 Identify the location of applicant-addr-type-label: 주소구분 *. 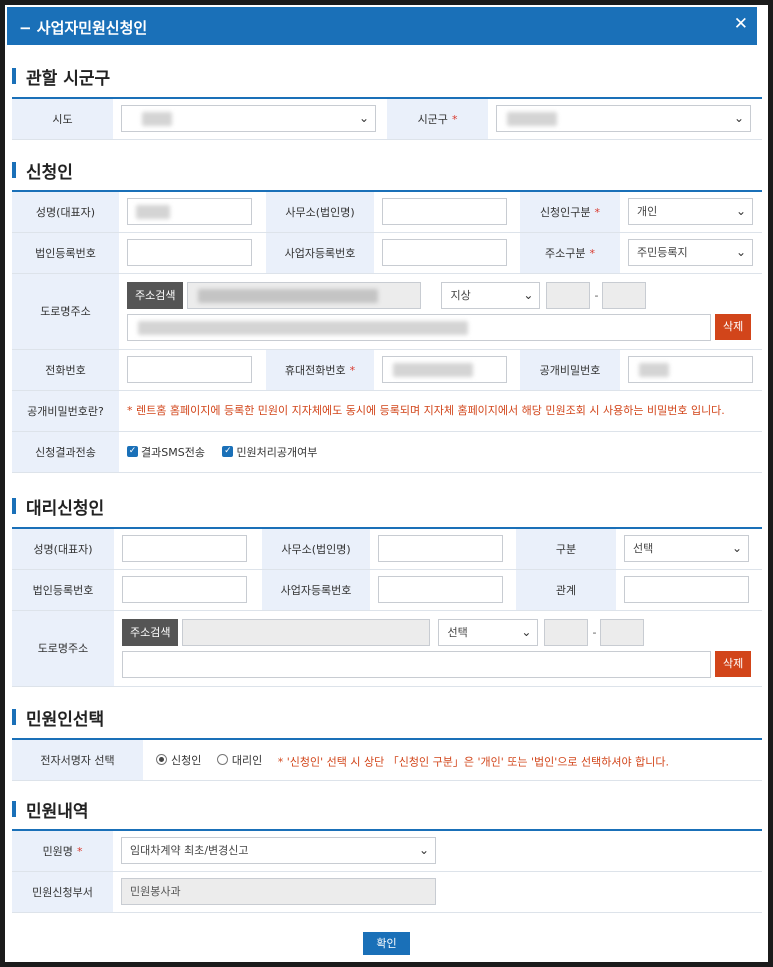
(570, 253).